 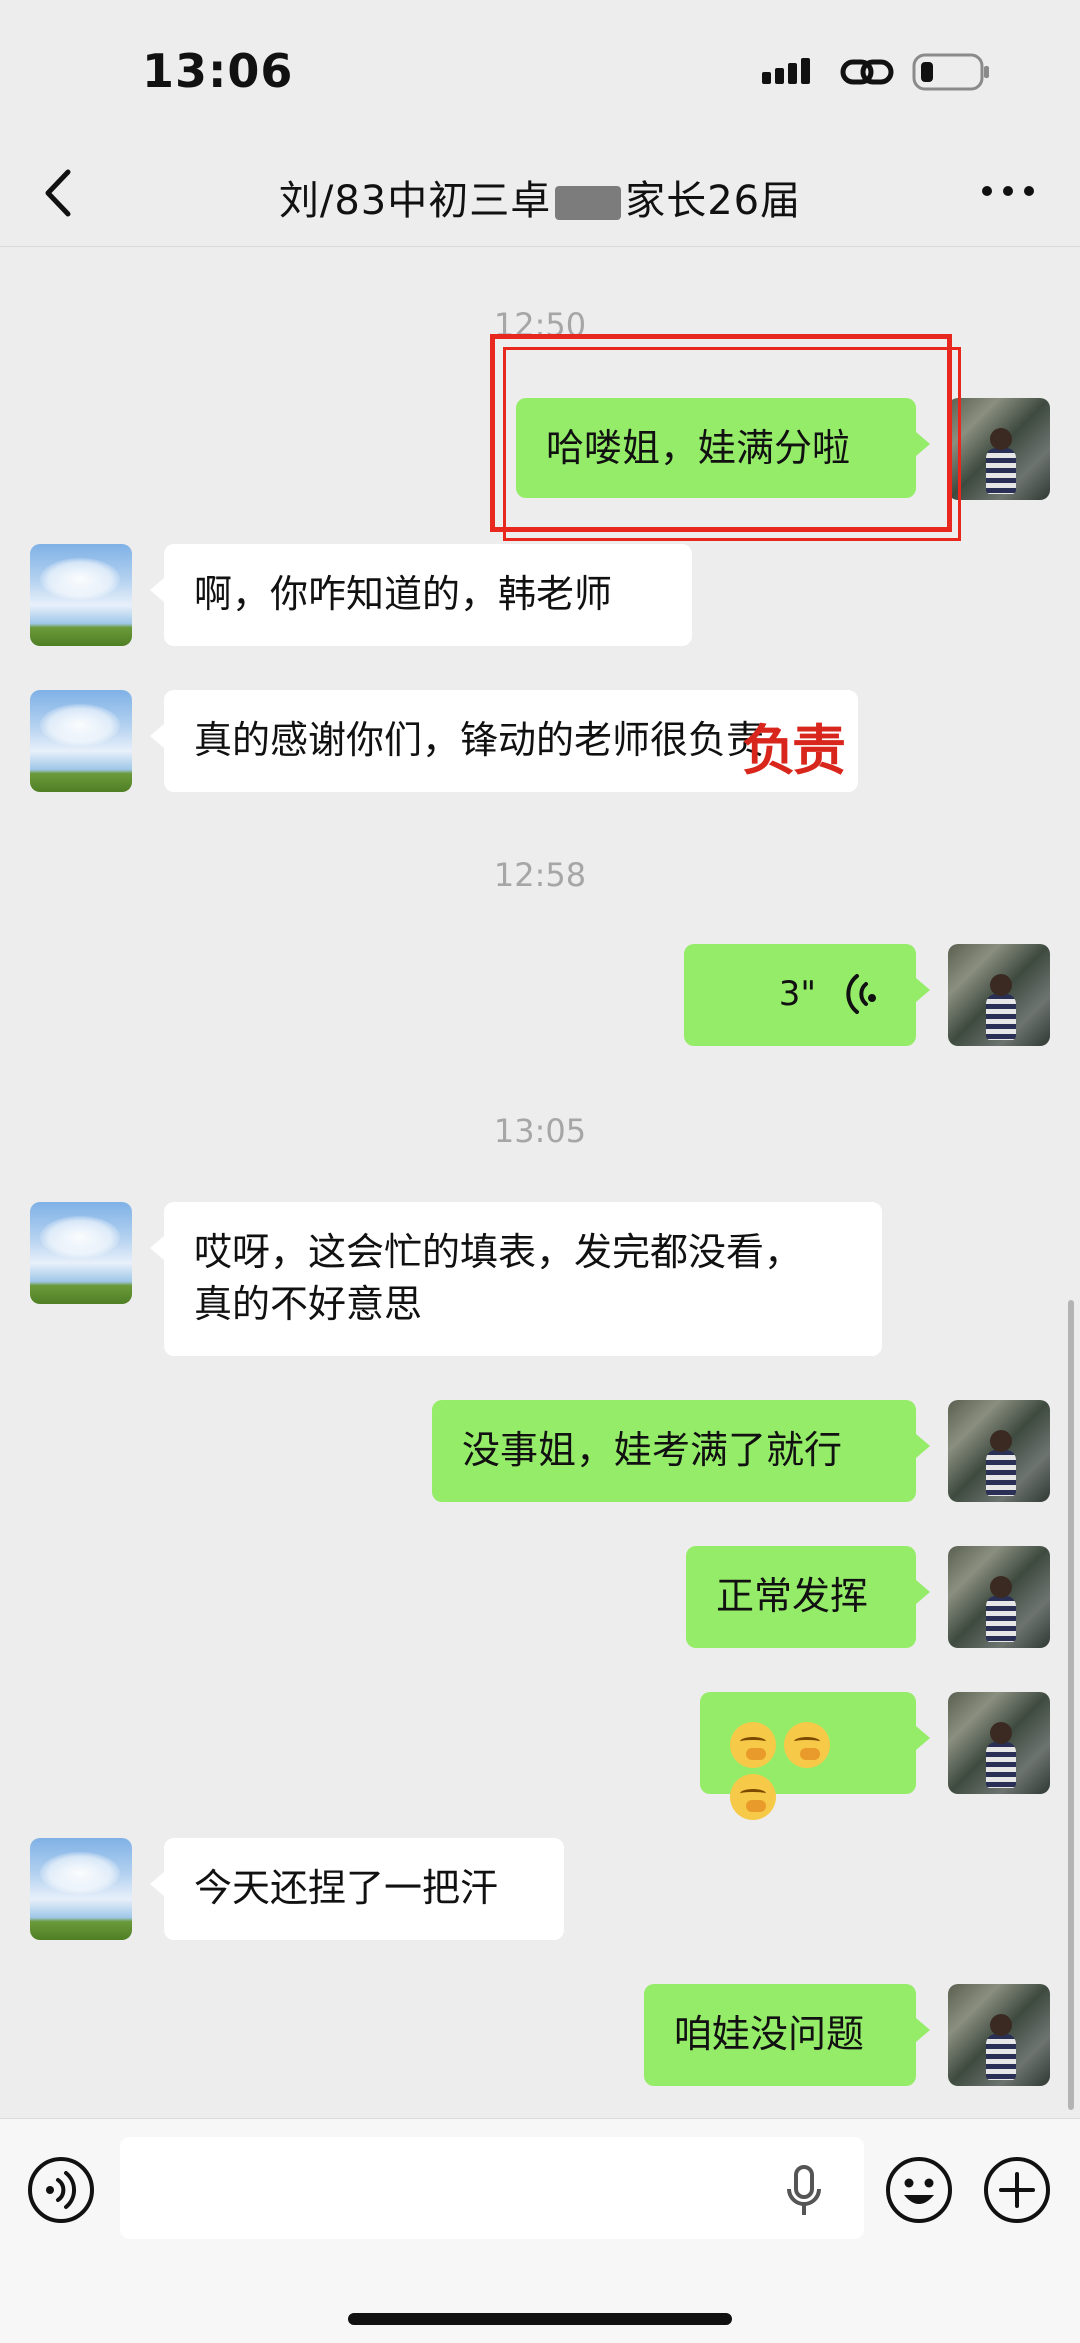 What do you see at coordinates (725, 437) in the screenshot?
I see `red-highlight-box` at bounding box center [725, 437].